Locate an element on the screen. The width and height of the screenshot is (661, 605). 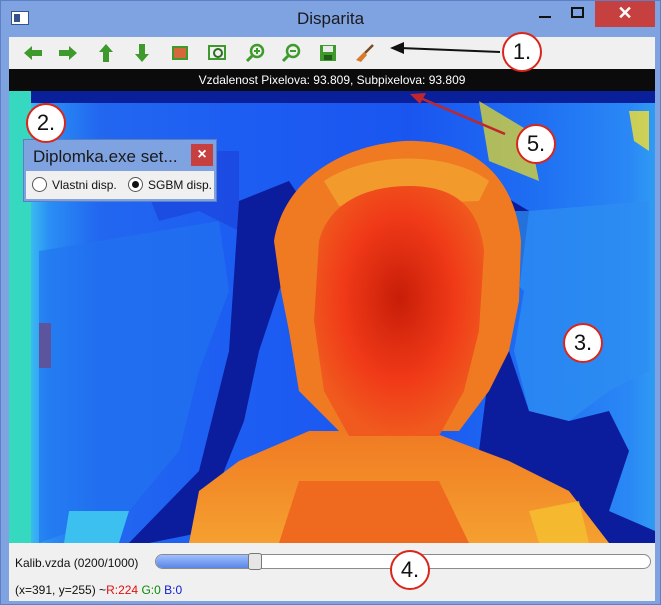
arrow-1-head is located at coordinates (397, 48).